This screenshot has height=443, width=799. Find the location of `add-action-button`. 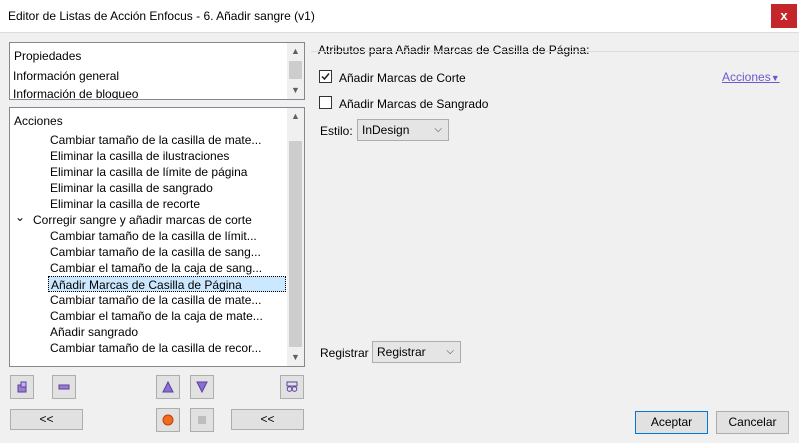

add-action-button is located at coordinates (22, 387).